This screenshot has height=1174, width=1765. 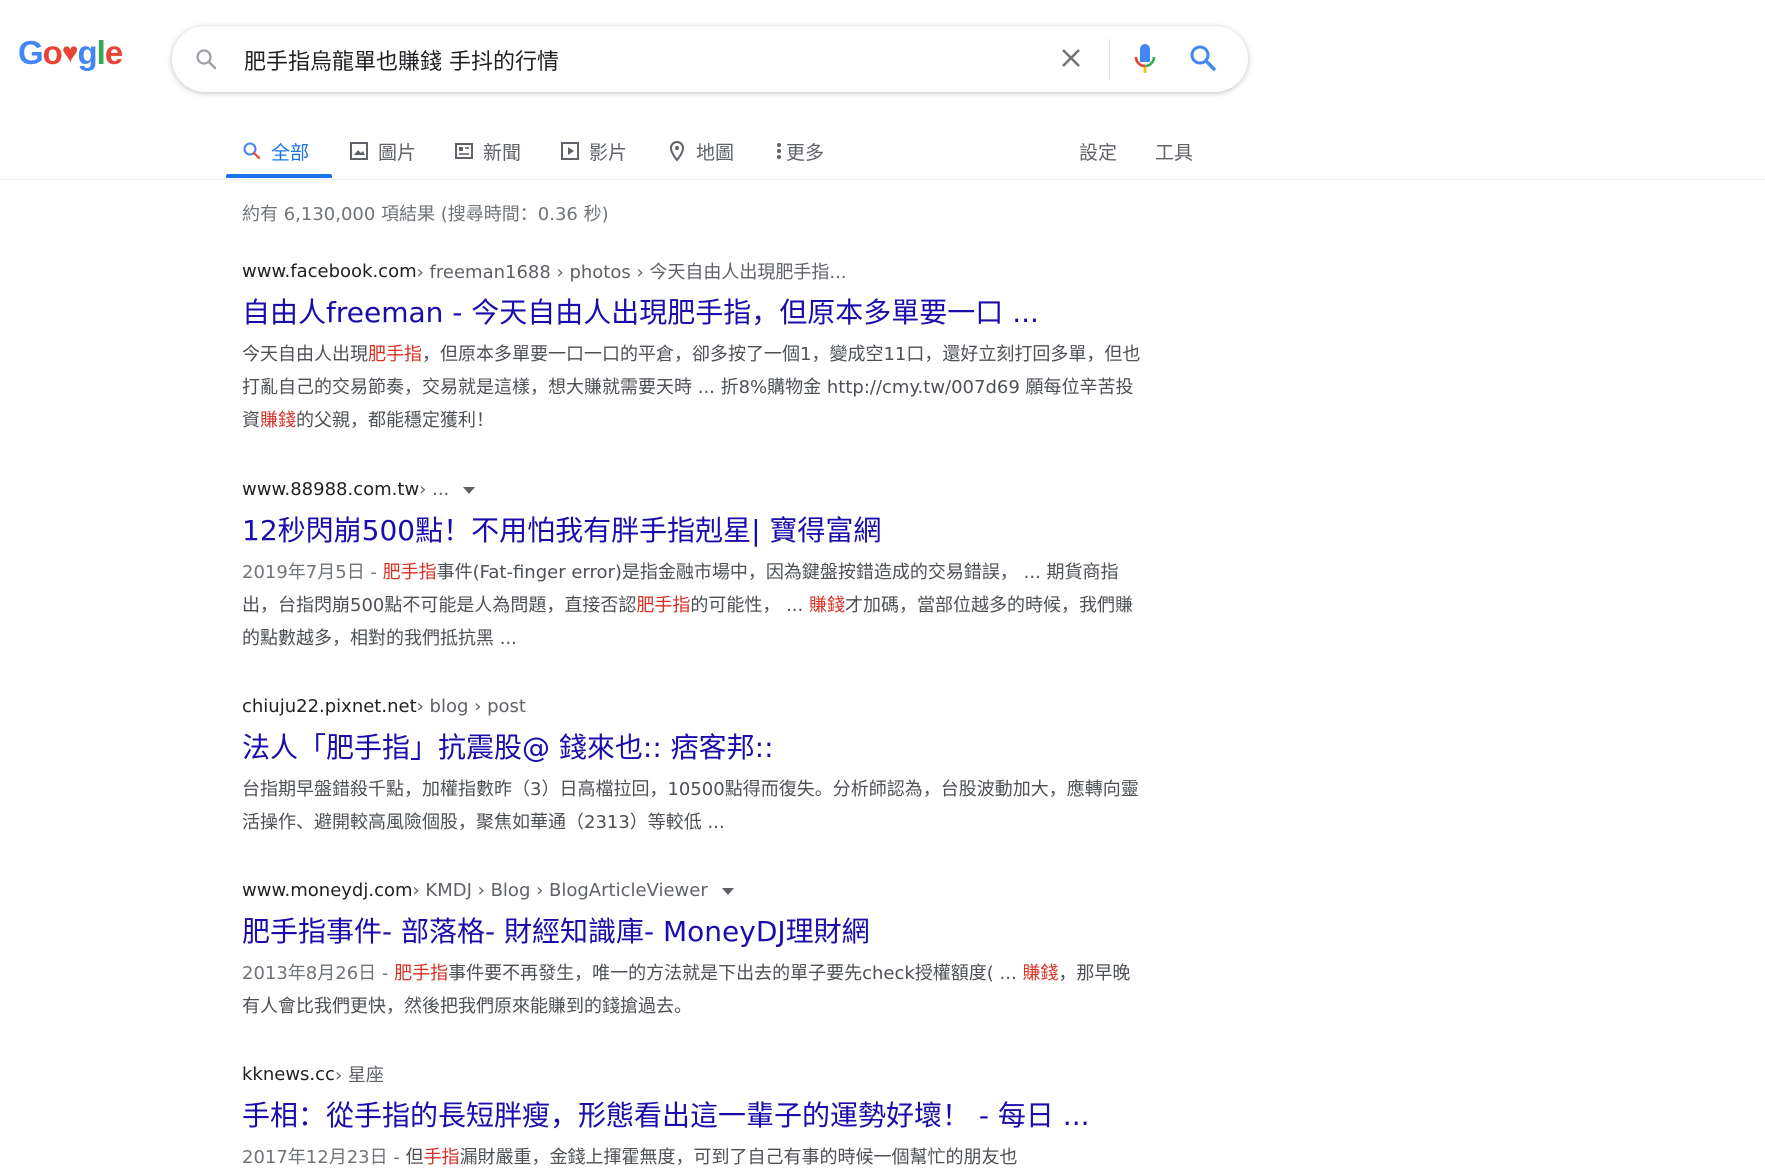 I want to click on google-doodle-logo: Go♥gle, so click(x=70, y=53).